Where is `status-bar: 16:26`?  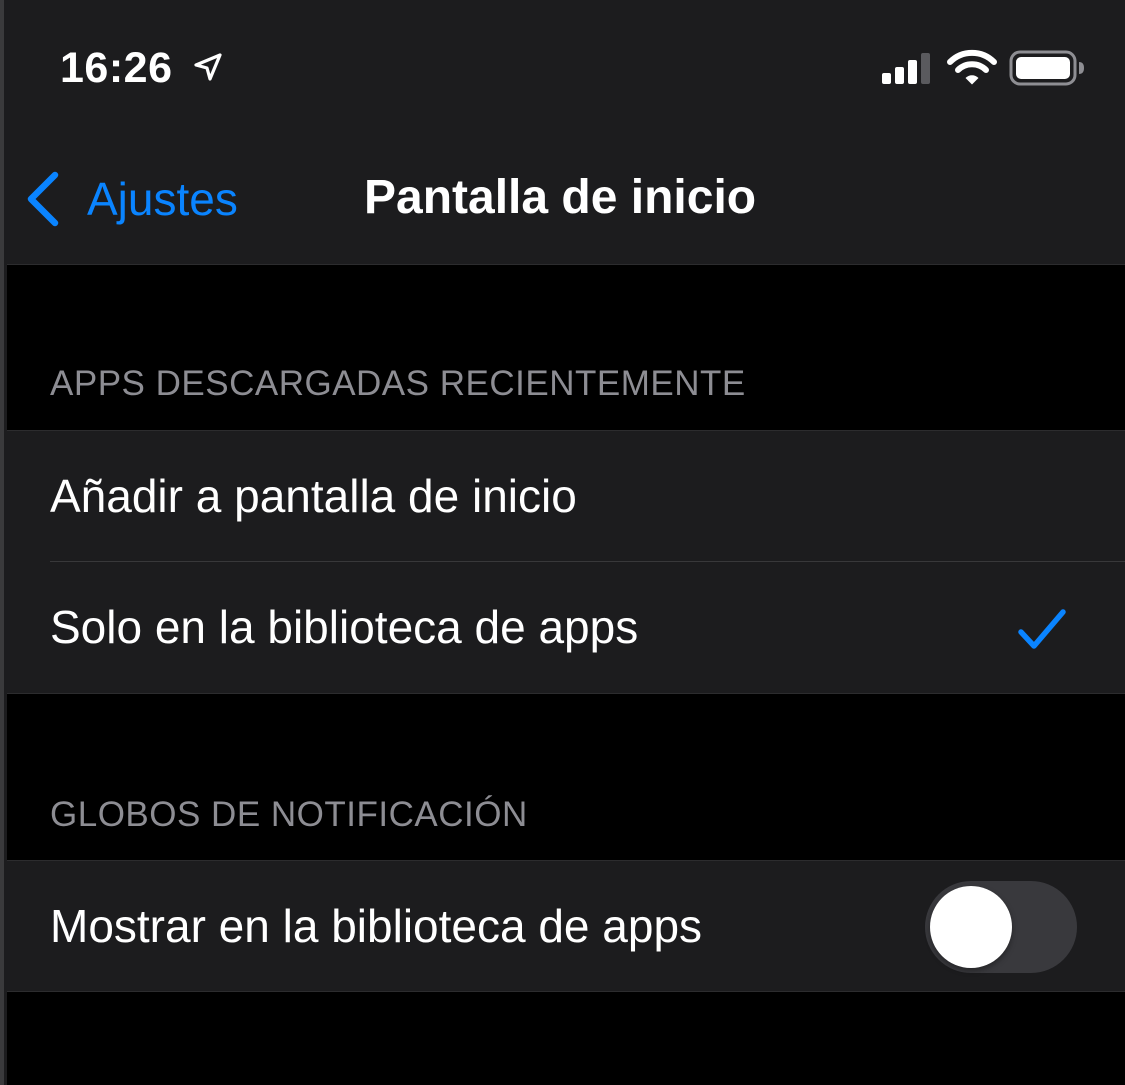
status-bar: 16:26 is located at coordinates (566, 65).